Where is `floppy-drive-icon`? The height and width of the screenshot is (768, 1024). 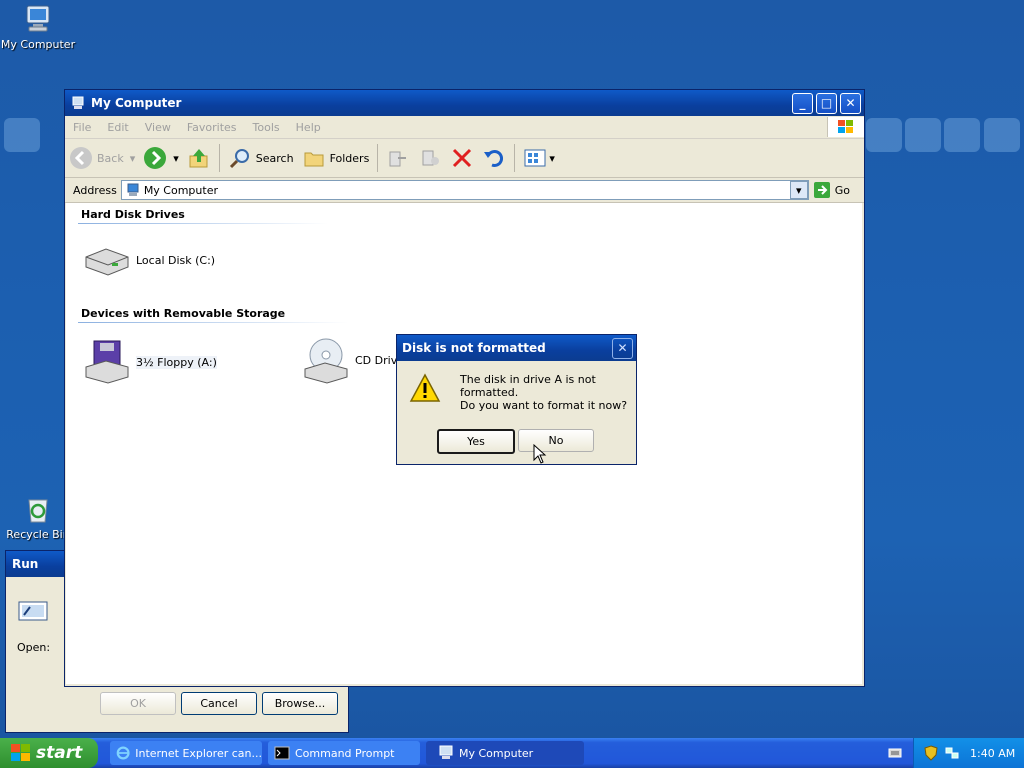 floppy-drive-icon is located at coordinates (107, 362).